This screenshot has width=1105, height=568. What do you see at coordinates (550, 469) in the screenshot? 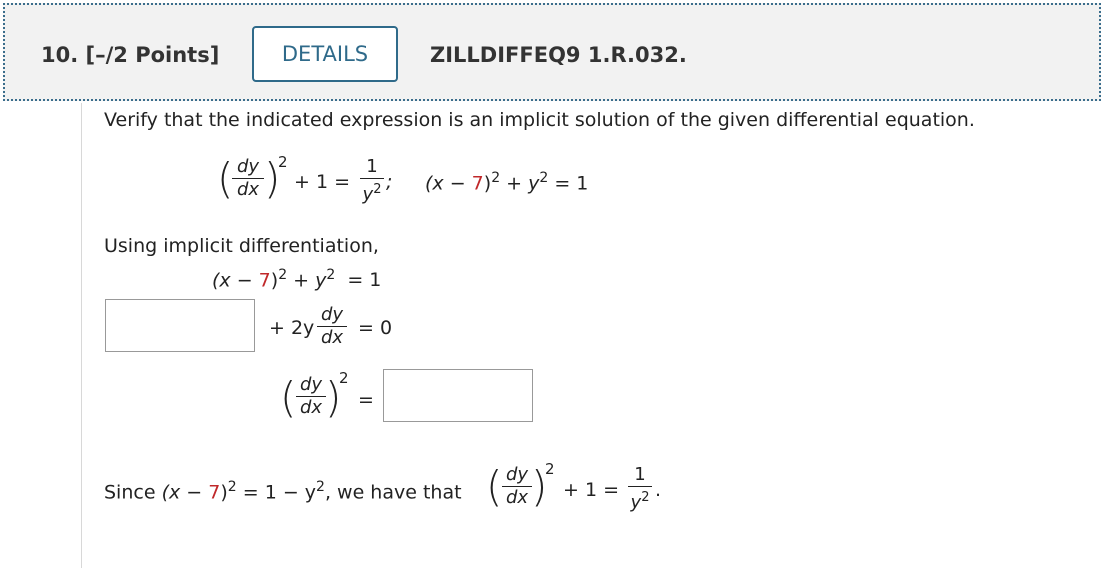
I see `exponent-conclusion: 2` at bounding box center [550, 469].